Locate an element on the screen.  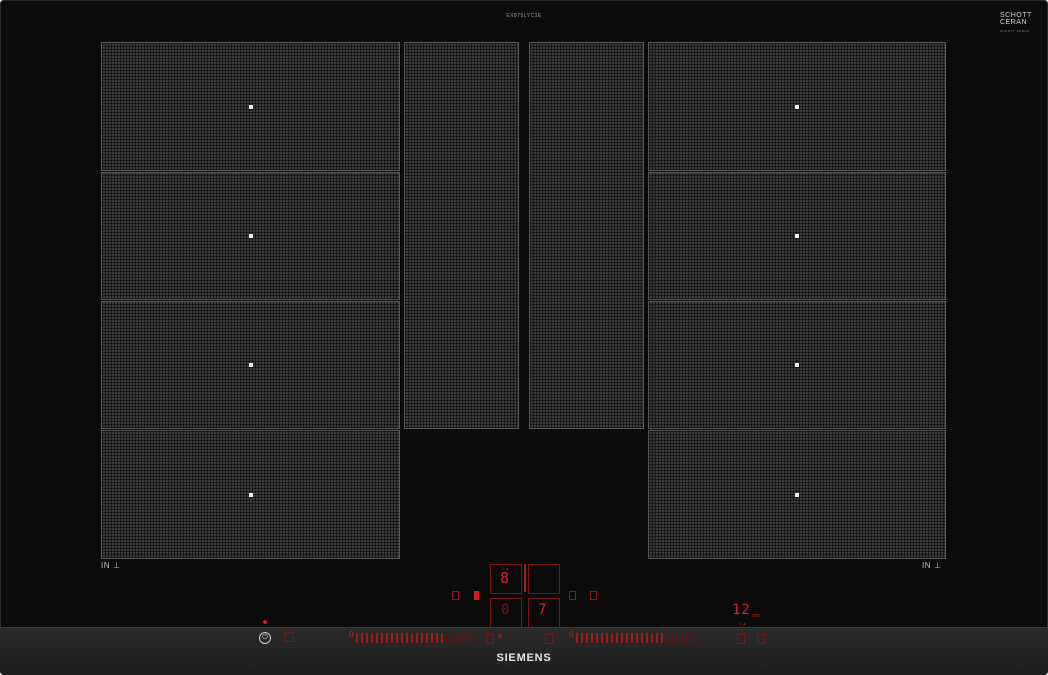
childlock-icon is located at coordinates (289, 637).